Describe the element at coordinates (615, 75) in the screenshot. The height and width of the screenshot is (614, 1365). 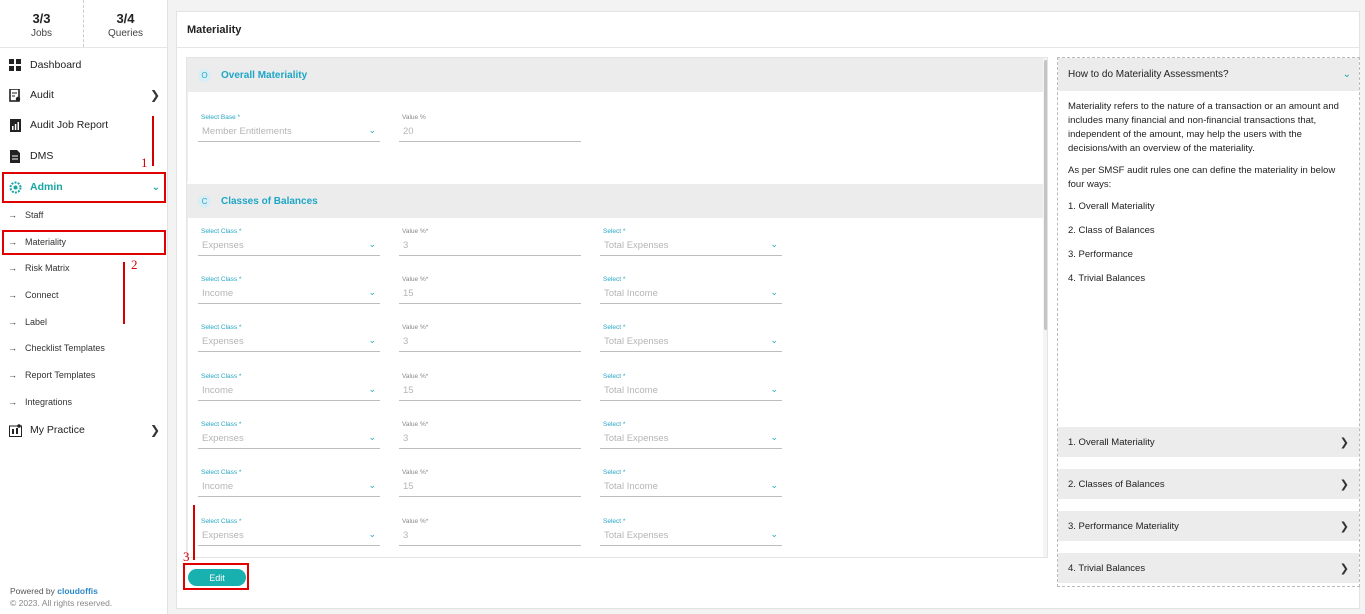
I see `overall-materiality-header: O Overall Materiality` at that location.